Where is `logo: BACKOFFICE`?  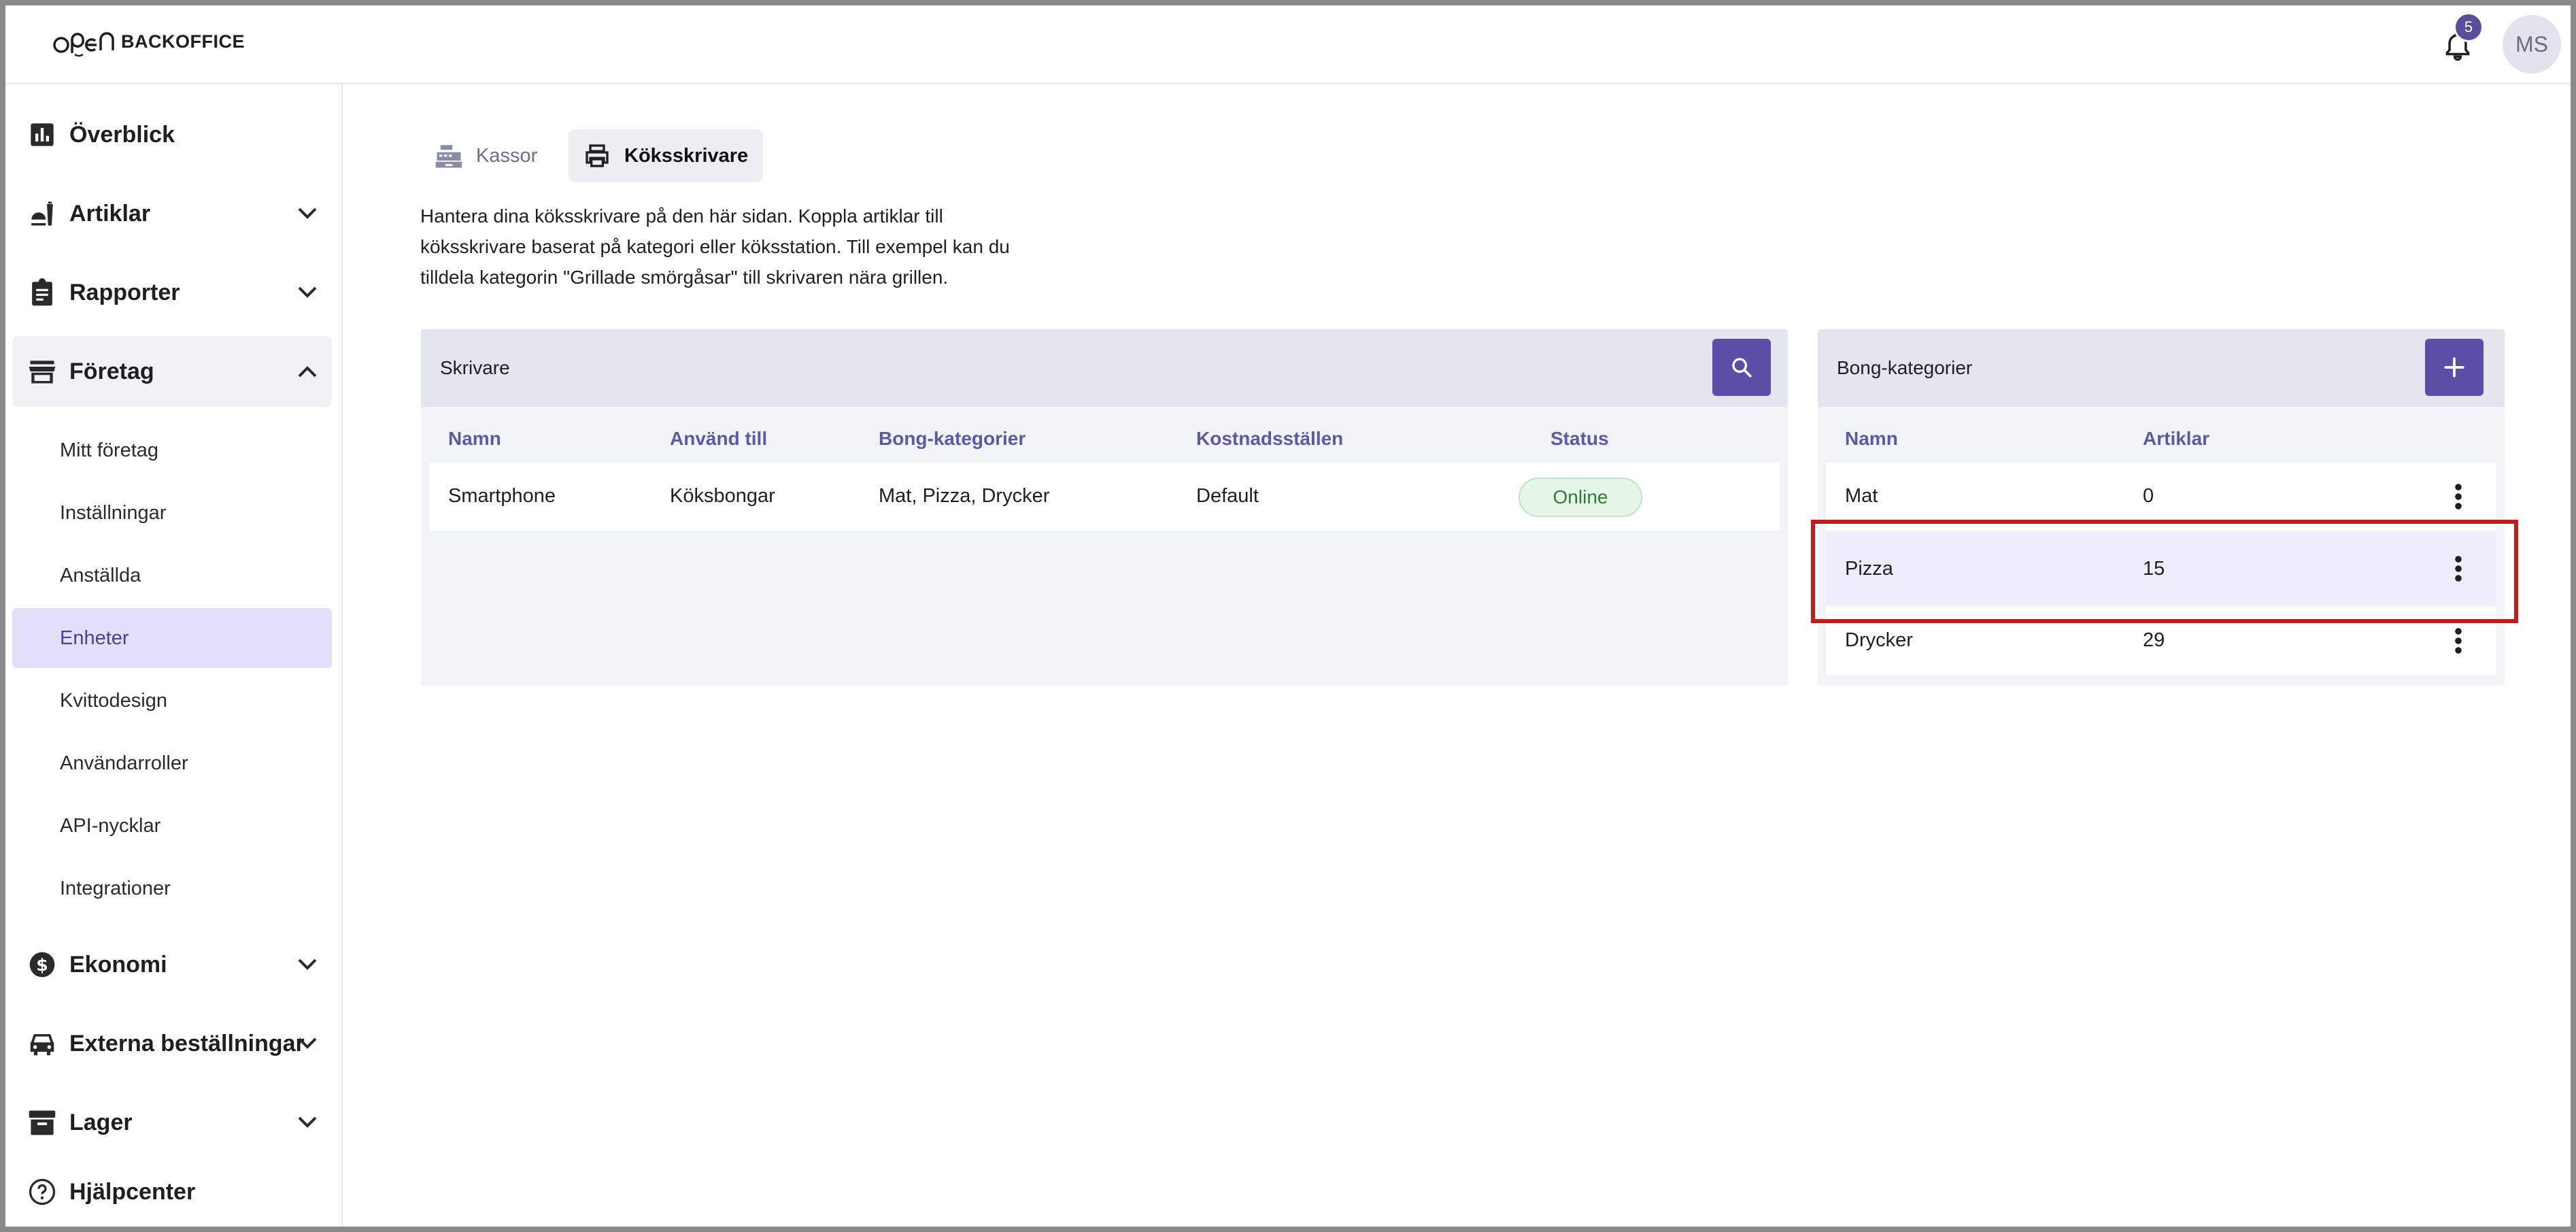 logo: BACKOFFICE is located at coordinates (147, 45).